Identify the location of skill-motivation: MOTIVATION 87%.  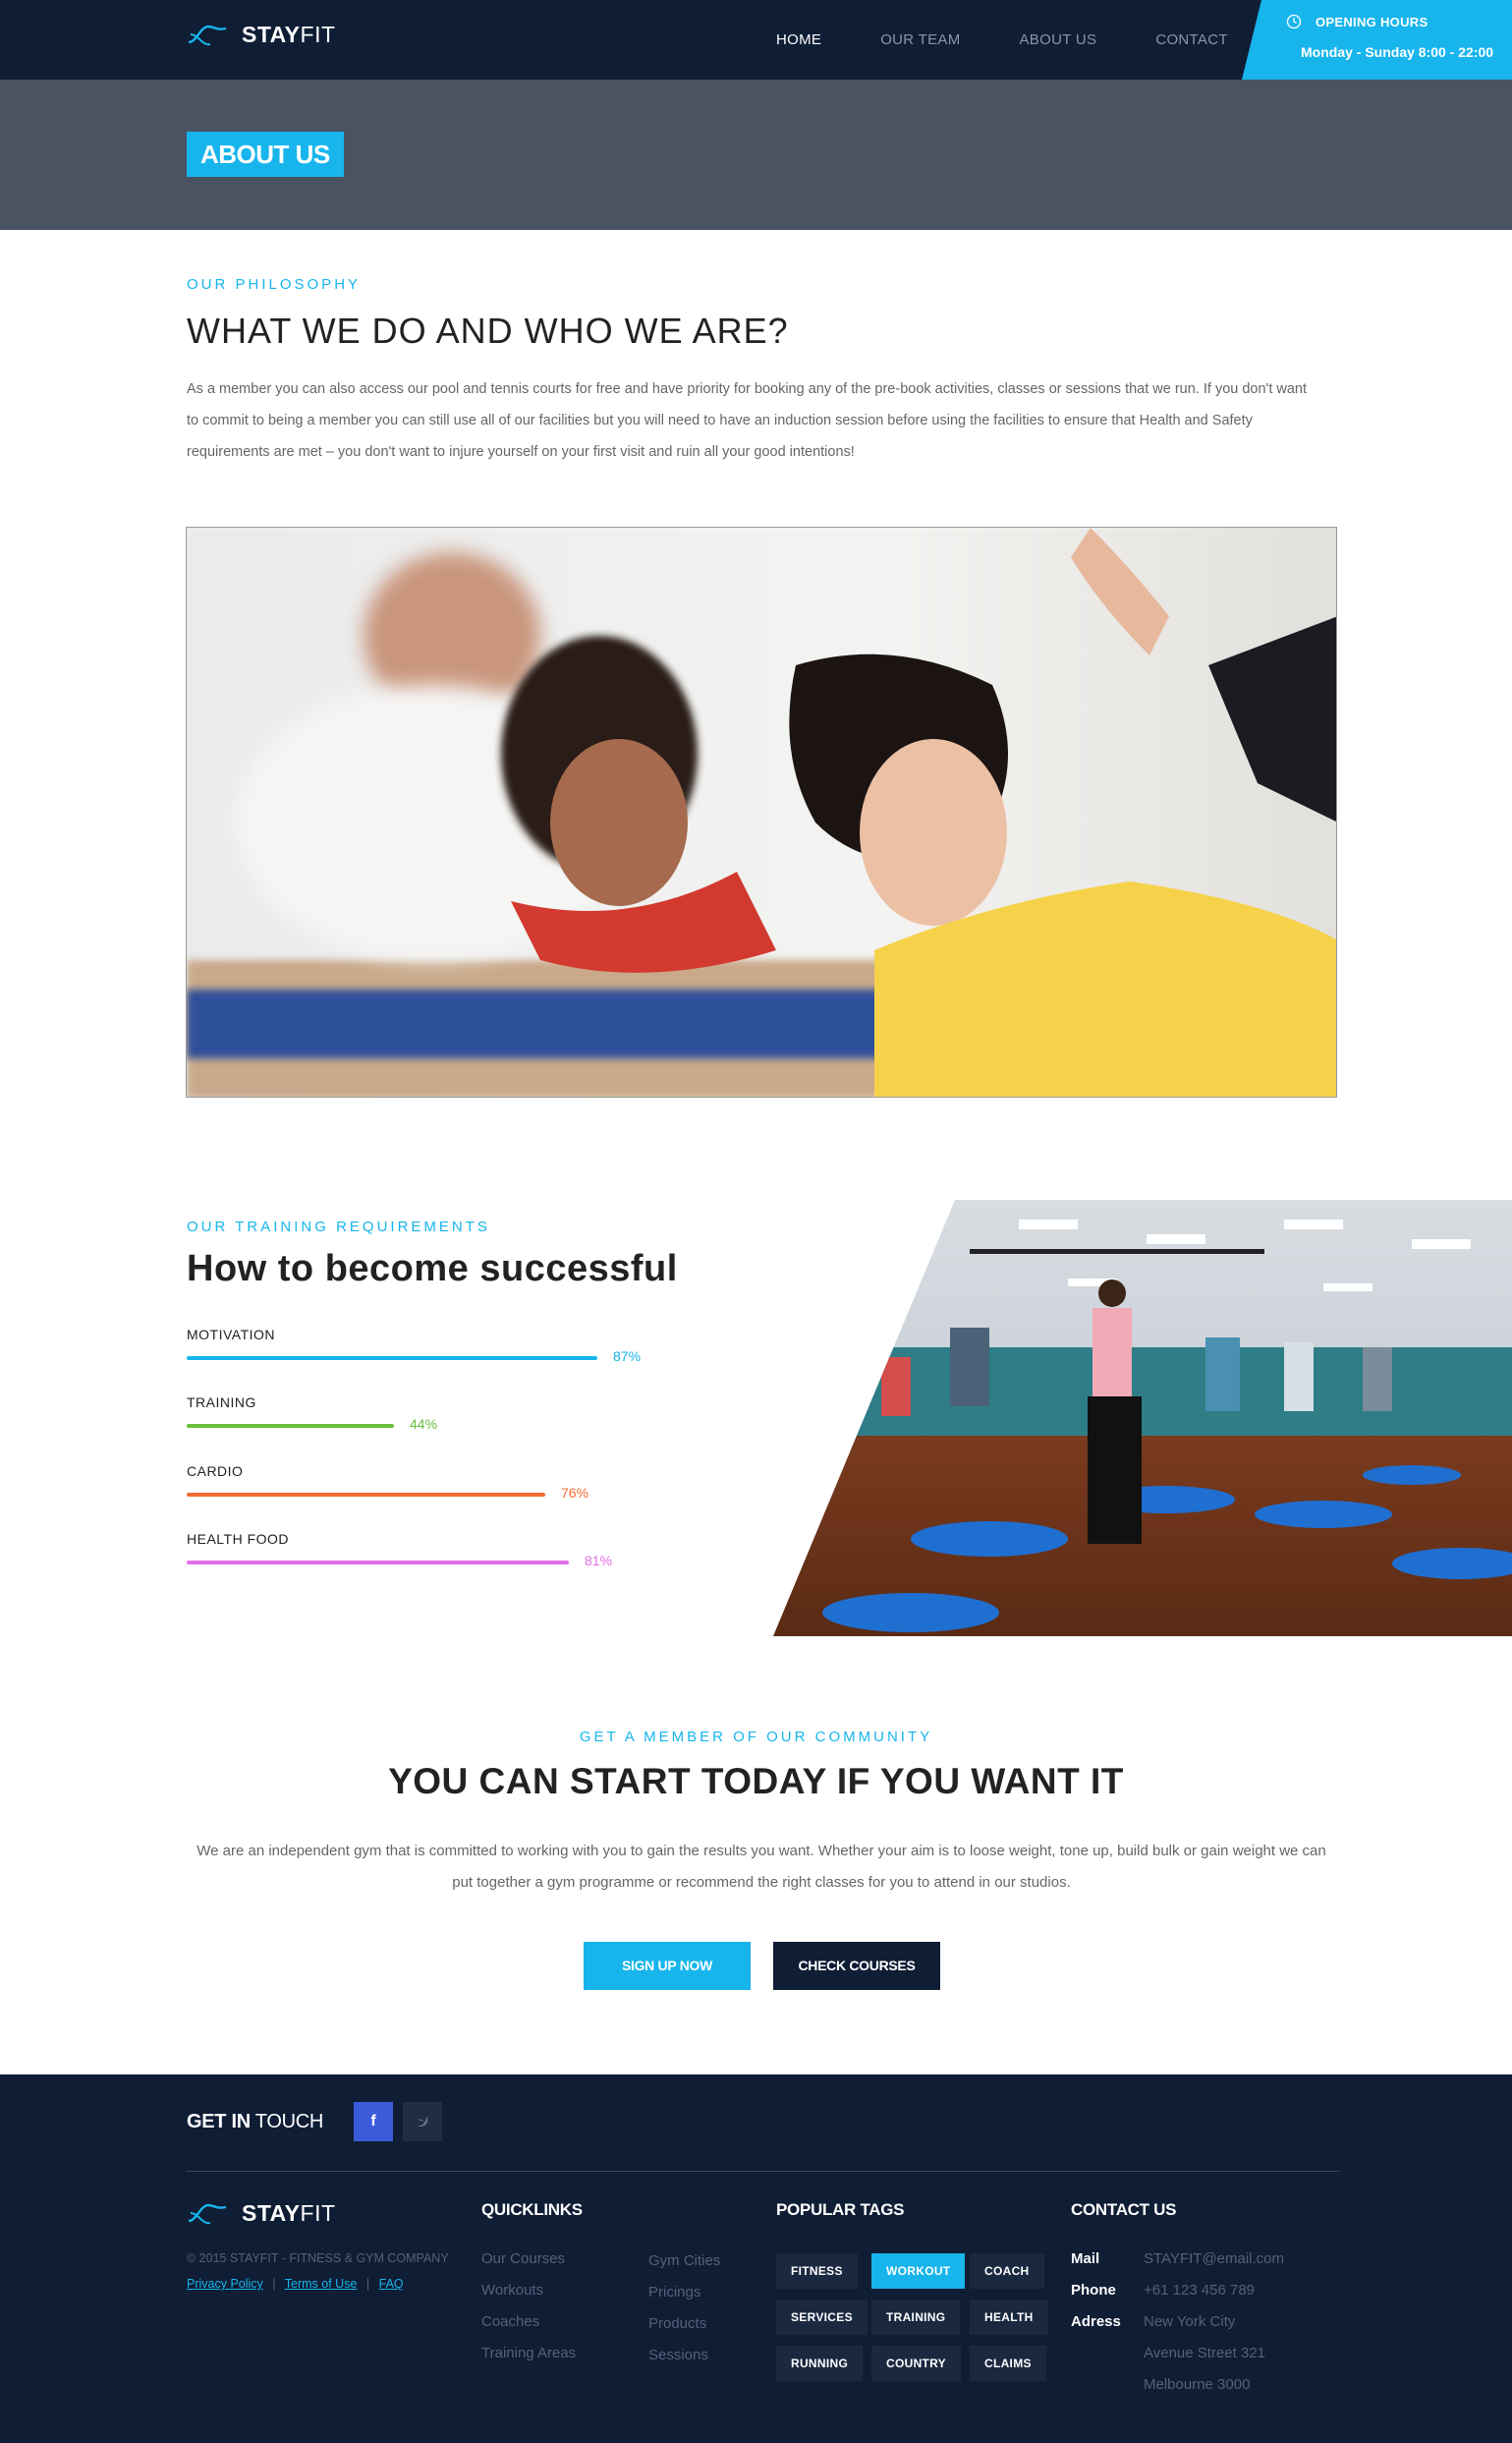
(481, 1345).